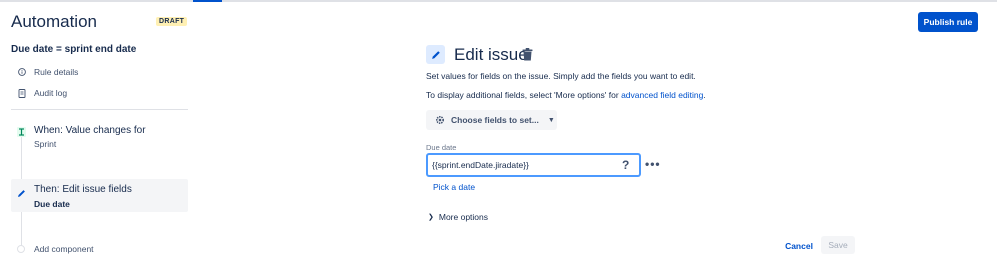 This screenshot has width=997, height=271. I want to click on document-icon, so click(22, 93).